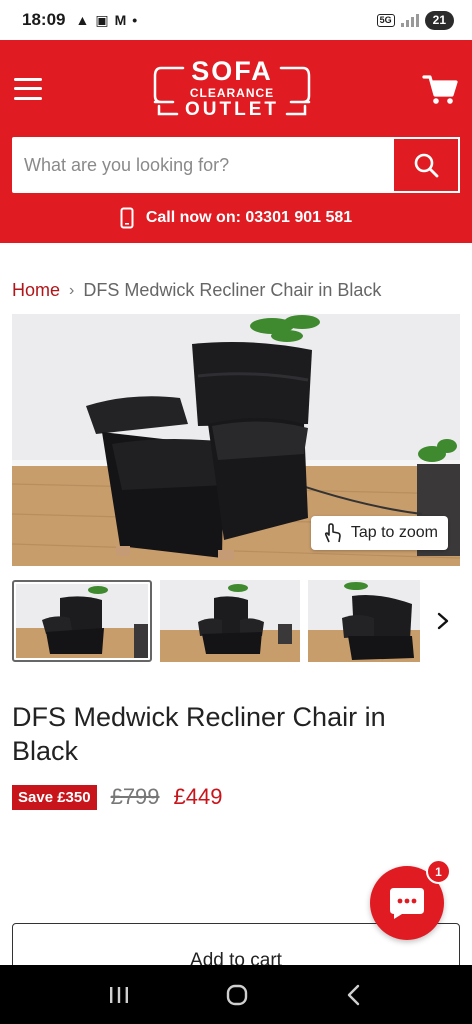  I want to click on back-icon, so click(354, 995).